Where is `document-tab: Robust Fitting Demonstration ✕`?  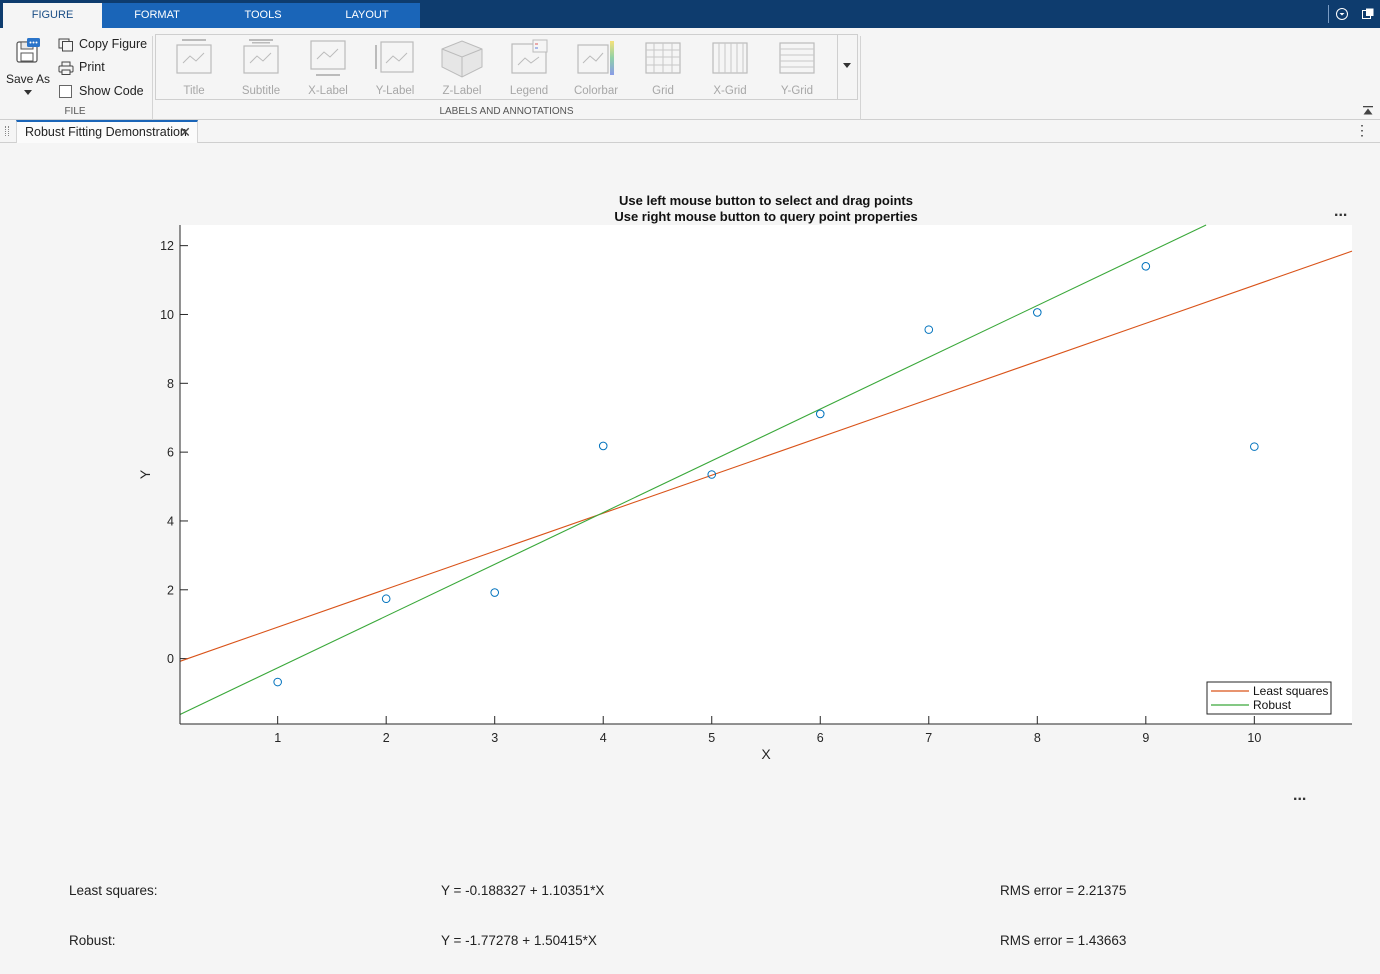
document-tab: Robust Fitting Demonstration ✕ is located at coordinates (107, 131).